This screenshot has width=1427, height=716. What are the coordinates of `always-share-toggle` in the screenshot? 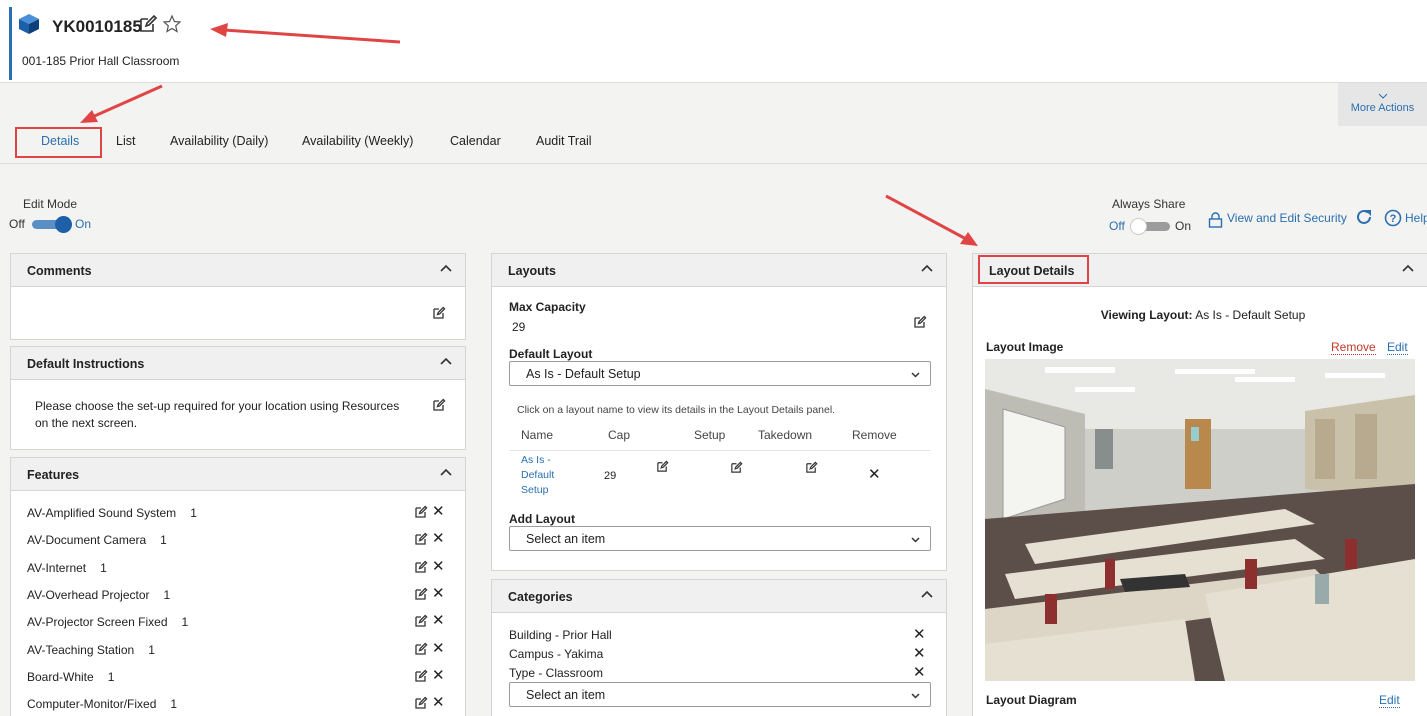 It's located at (1151, 226).